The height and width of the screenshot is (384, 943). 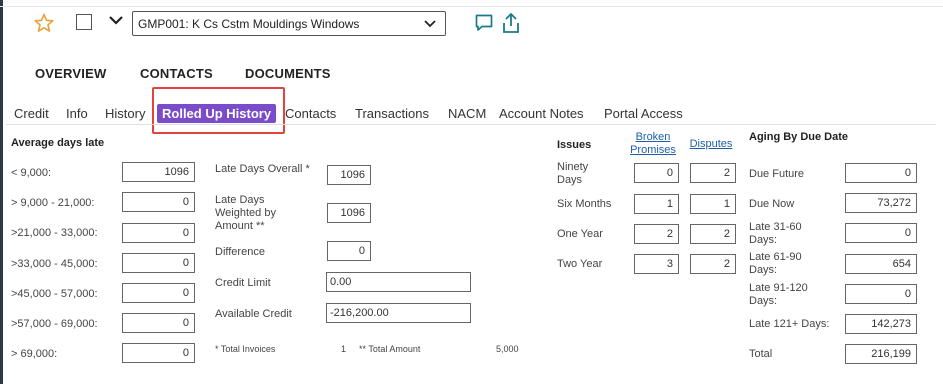 I want to click on broken-promises-header: Broken Promises, so click(x=653, y=144).